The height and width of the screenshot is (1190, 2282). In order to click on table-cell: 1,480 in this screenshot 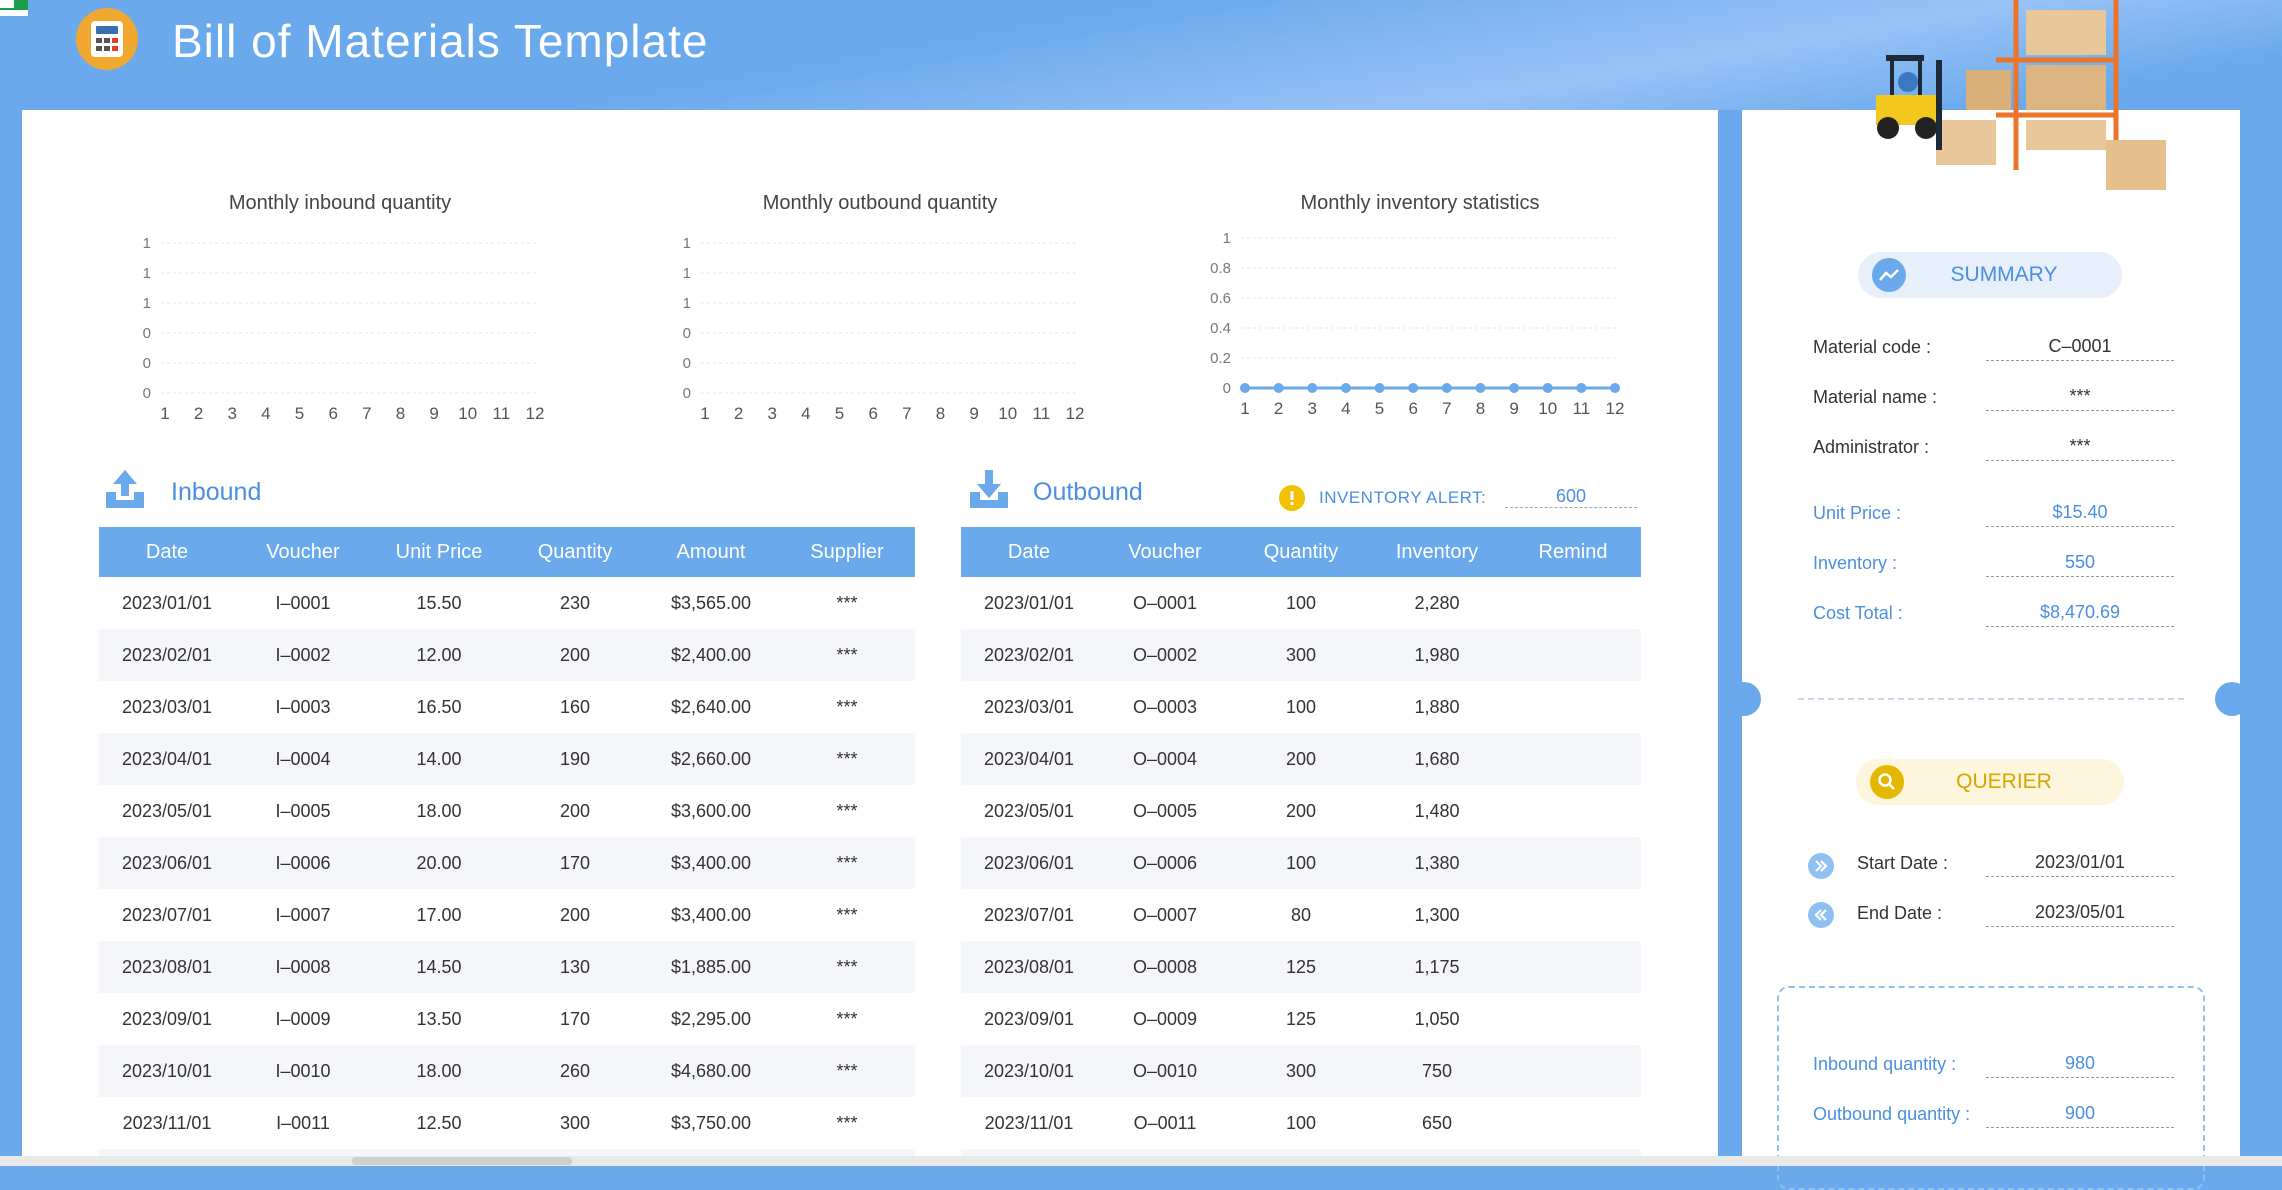, I will do `click(1437, 811)`.